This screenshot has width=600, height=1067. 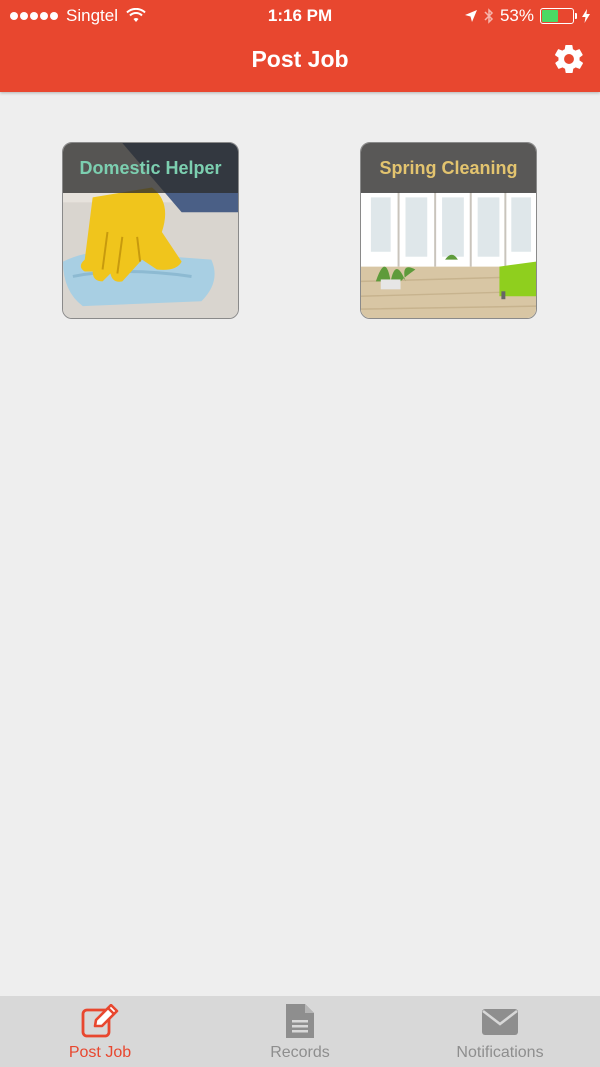 I want to click on envelope-icon, so click(x=500, y=1022).